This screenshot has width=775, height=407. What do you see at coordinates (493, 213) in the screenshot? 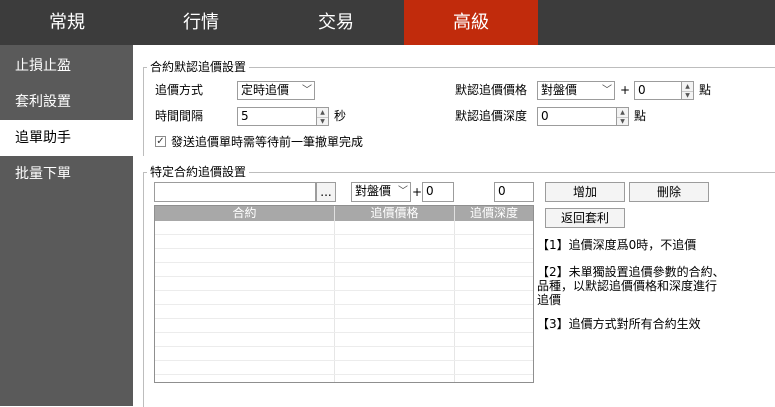
I see `column-header-depth: 追價深度` at bounding box center [493, 213].